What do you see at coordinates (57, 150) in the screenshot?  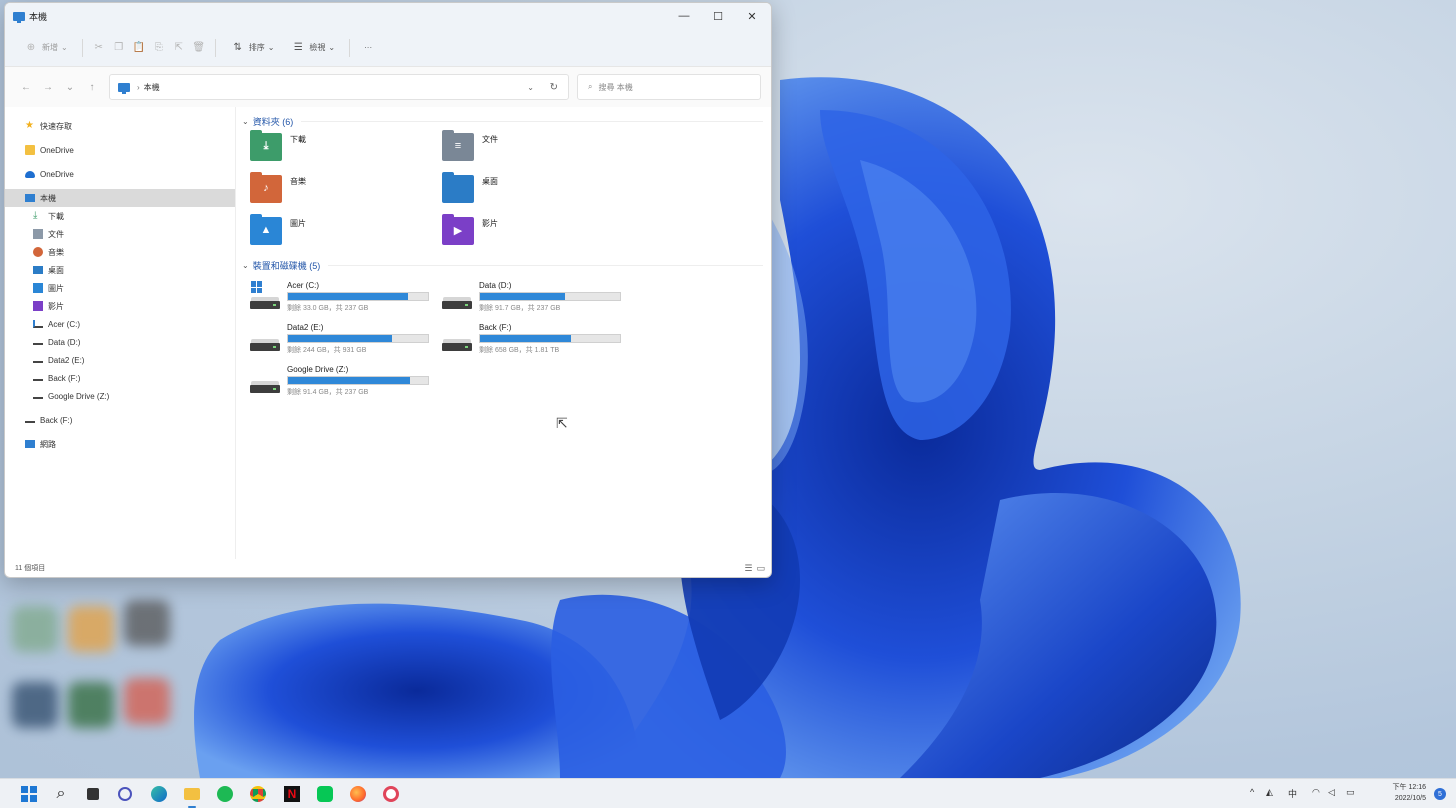 I see `nav-label: OneDrive` at bounding box center [57, 150].